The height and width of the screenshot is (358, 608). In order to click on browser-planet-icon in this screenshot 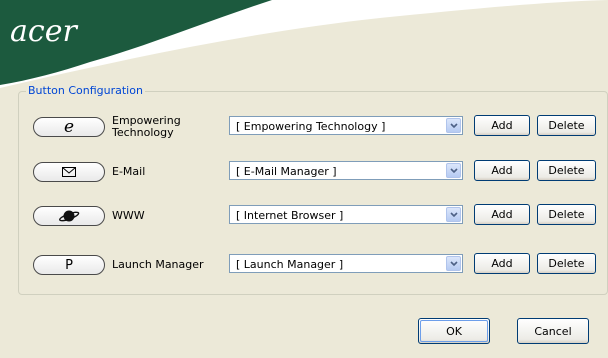, I will do `click(69, 216)`.